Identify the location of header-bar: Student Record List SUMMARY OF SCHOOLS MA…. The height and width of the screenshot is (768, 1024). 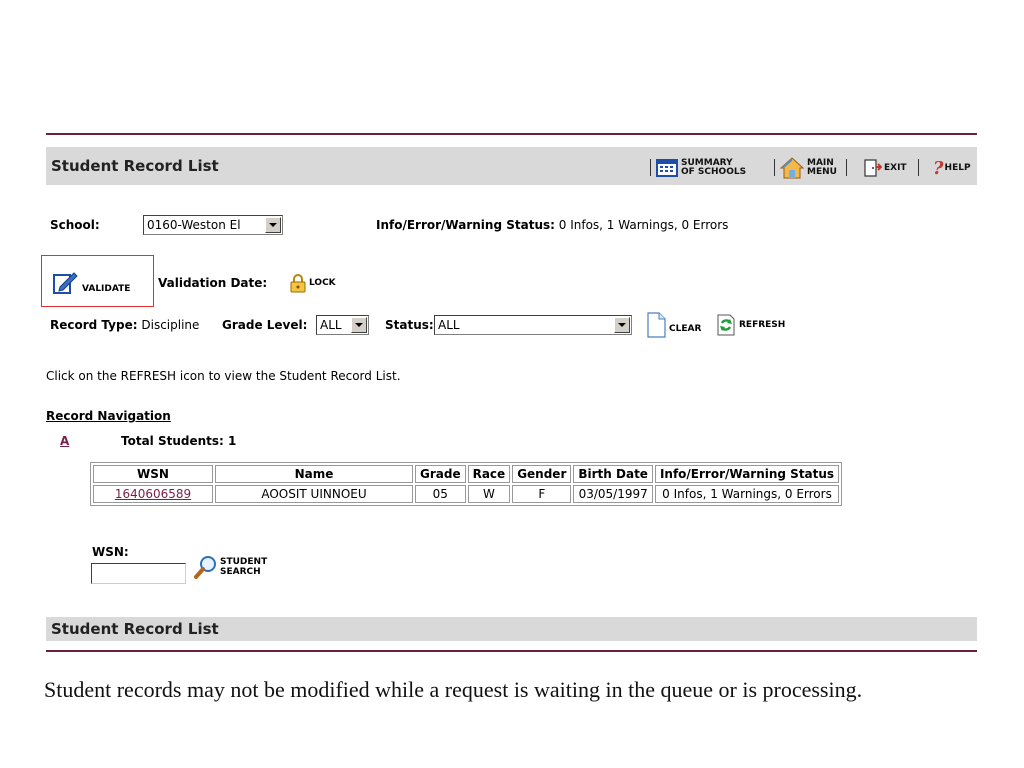
(511, 166).